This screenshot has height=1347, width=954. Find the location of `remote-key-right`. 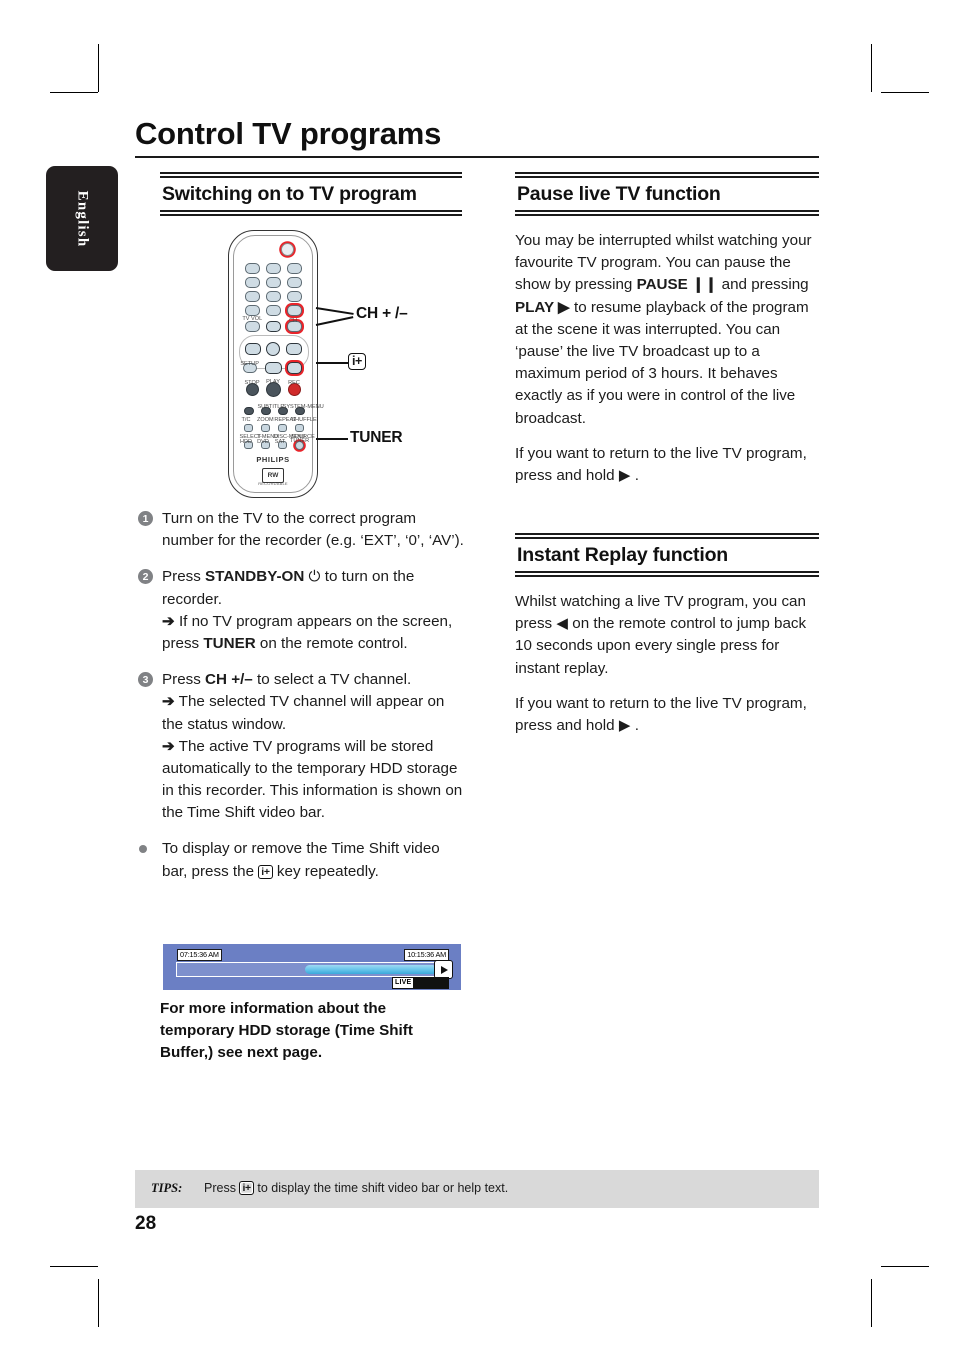

remote-key-right is located at coordinates (294, 349).